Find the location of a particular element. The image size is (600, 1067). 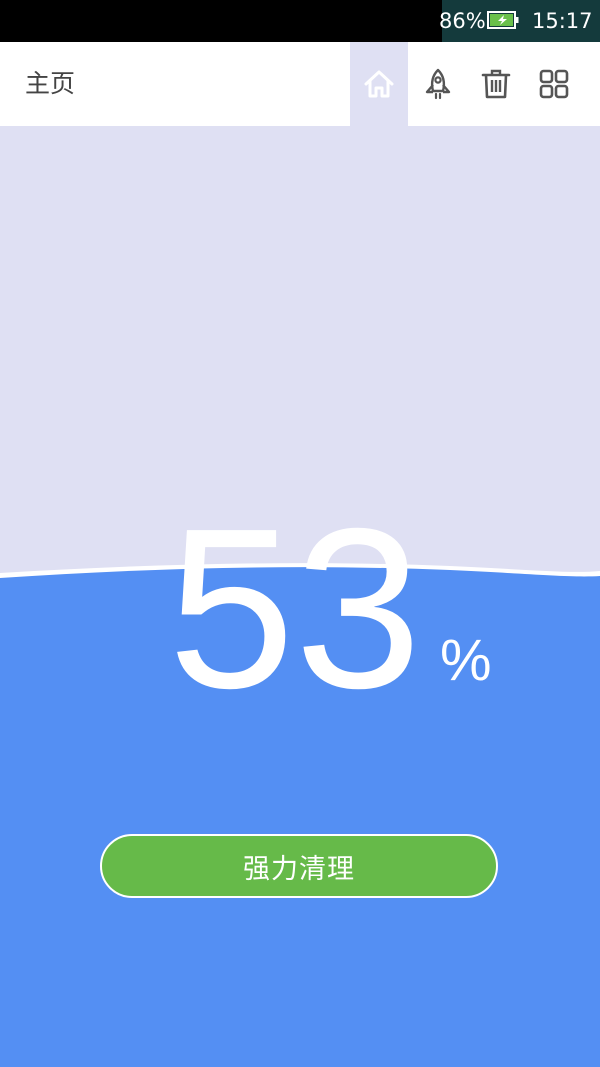

memory-percent-value: 53 is located at coordinates (295, 609).